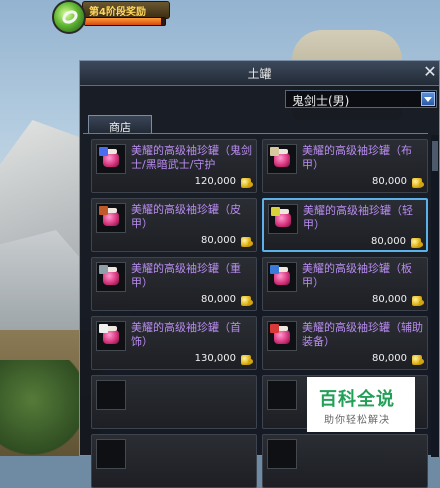 This screenshot has width=440, height=488. I want to click on scrollbar-thumb, so click(435, 156).